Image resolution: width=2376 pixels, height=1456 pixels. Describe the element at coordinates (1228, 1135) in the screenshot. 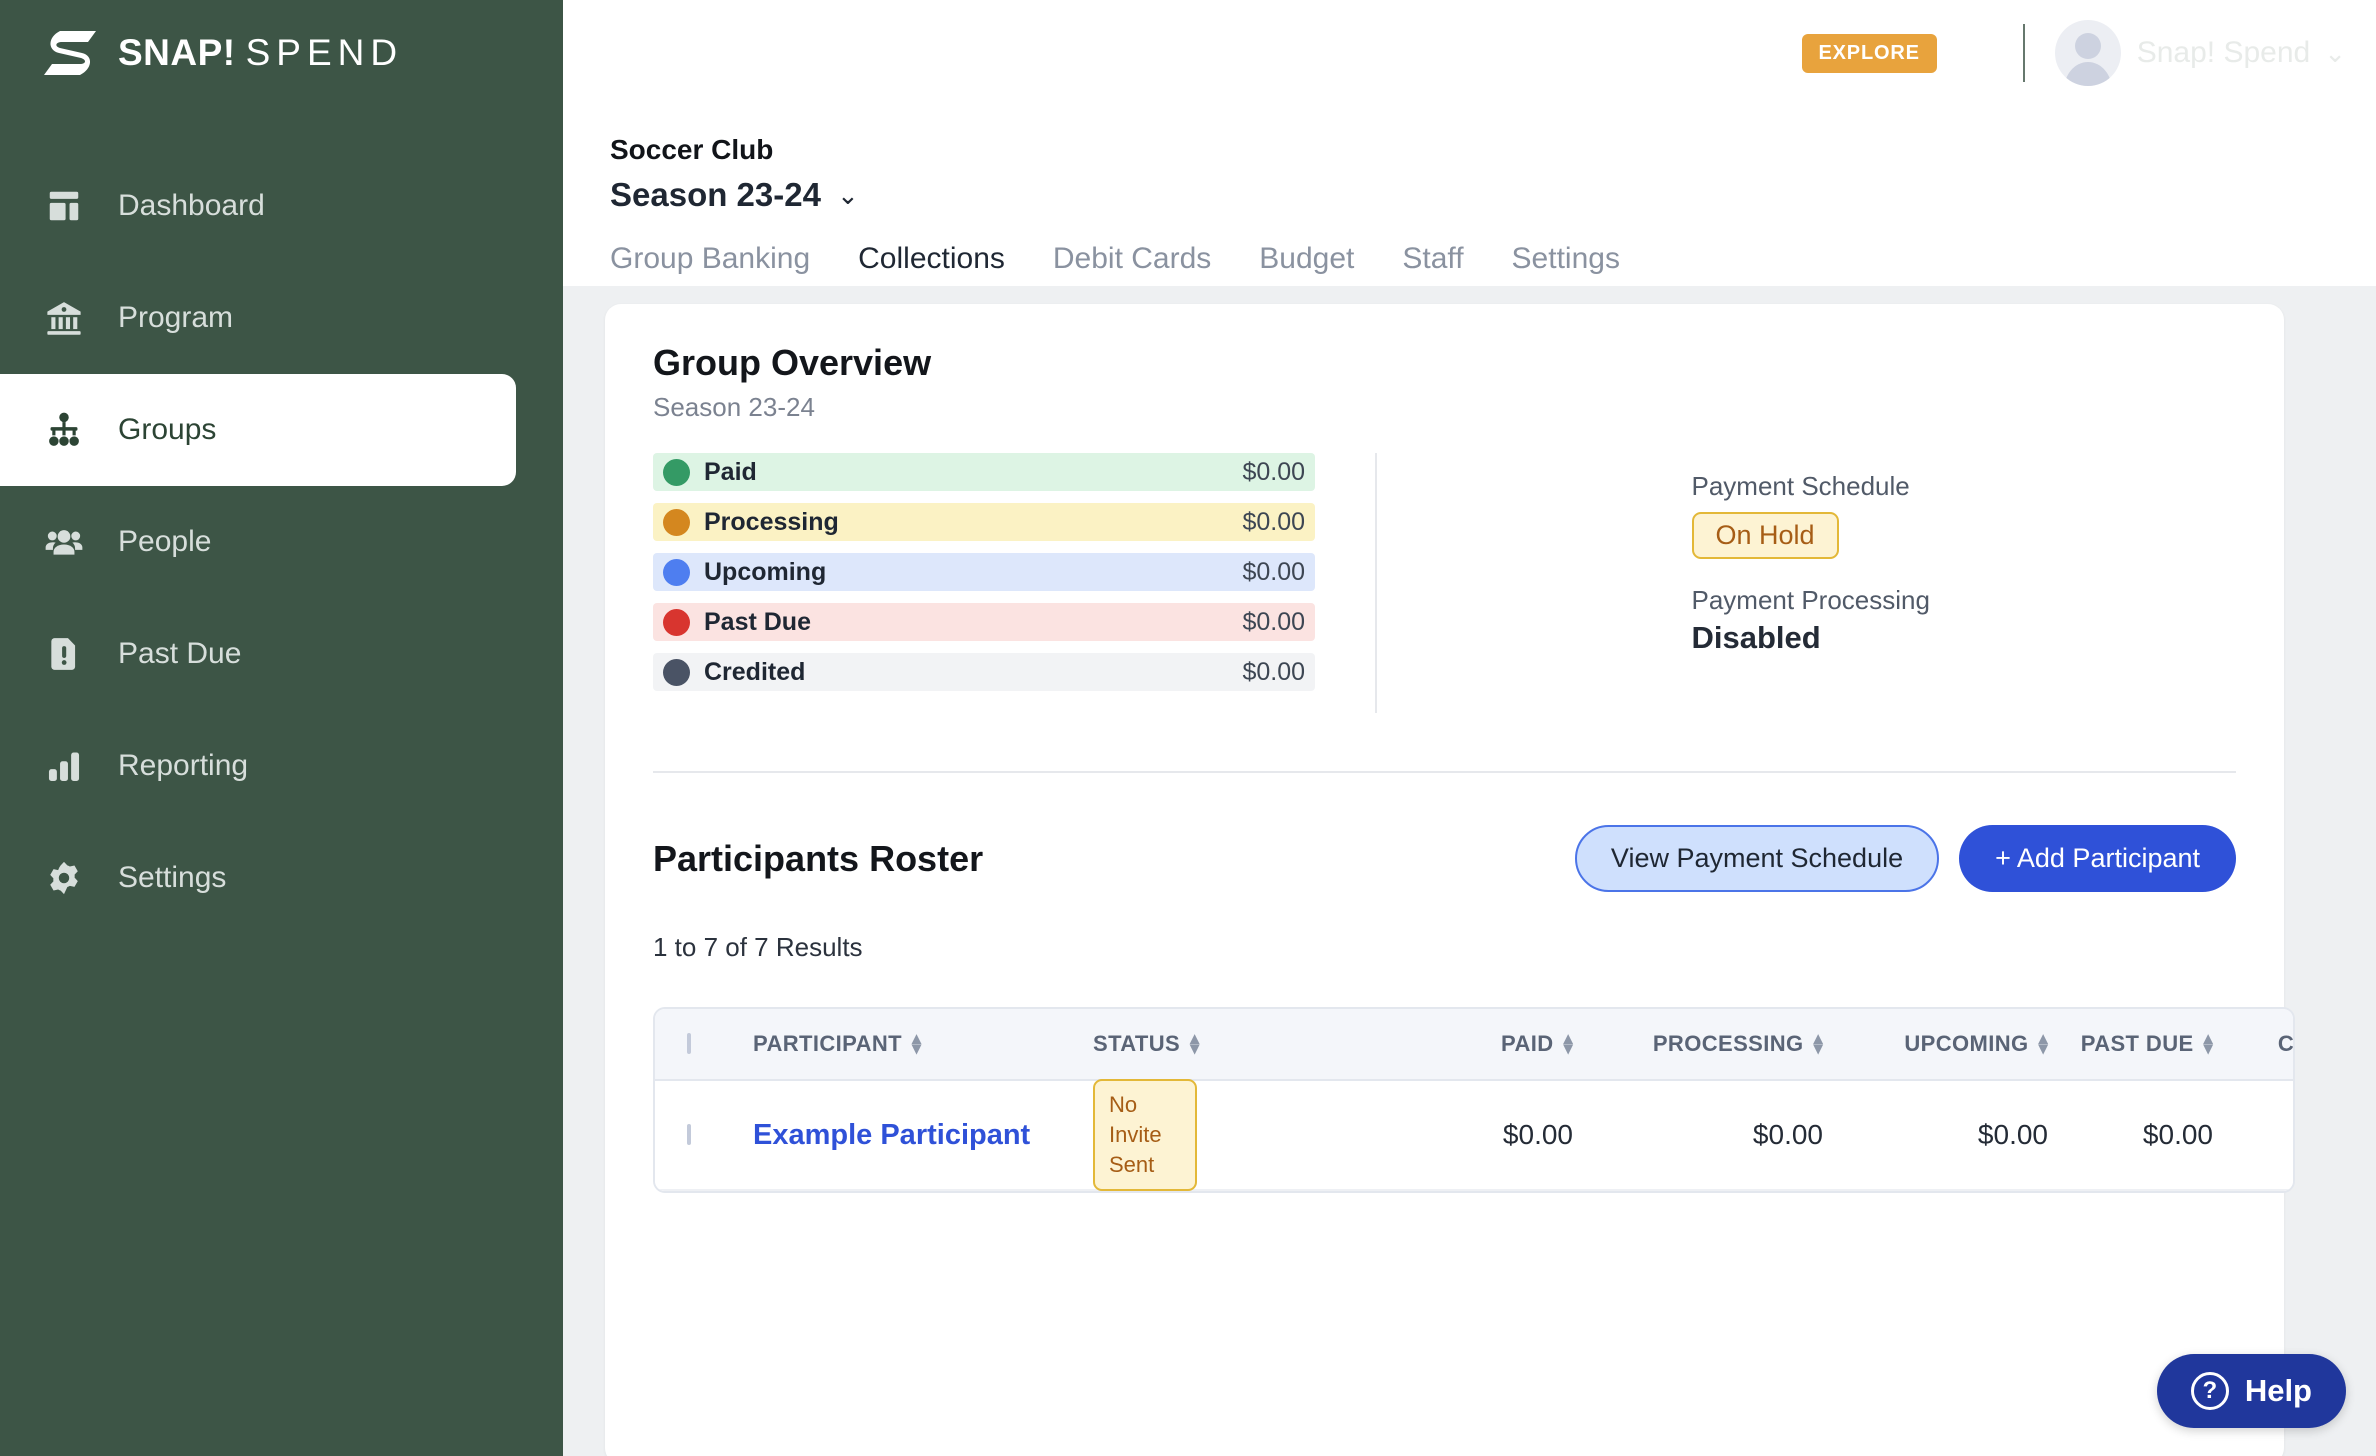

I see `cell-status: No Invite Sent` at that location.